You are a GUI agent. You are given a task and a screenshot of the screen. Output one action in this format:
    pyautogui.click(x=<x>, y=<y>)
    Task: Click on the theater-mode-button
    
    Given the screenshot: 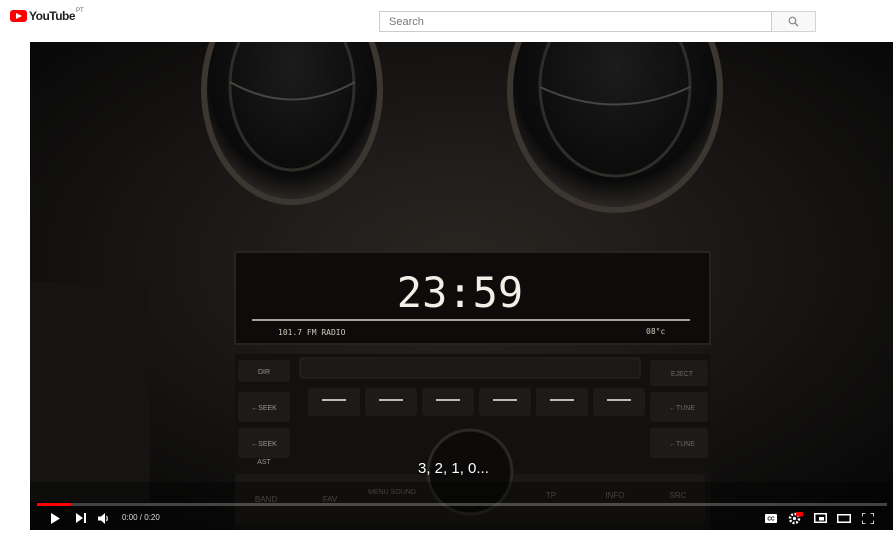 What is the action you would take?
    pyautogui.click(x=844, y=518)
    